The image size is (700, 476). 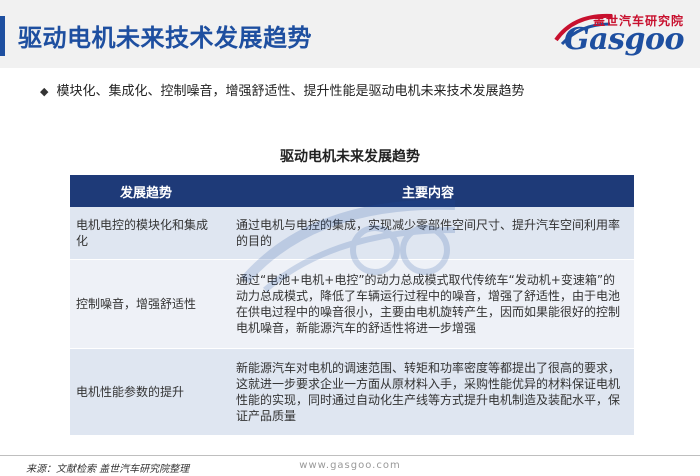 I want to click on content-cell: 通过电机与电控的集成，实现减少零部件空间尺寸、提升汽车空间利用率的目的, so click(x=428, y=233).